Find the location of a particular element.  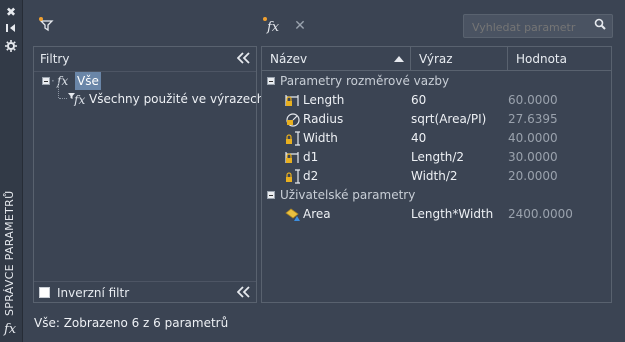

fx-icon: fx is located at coordinates (10, 329).